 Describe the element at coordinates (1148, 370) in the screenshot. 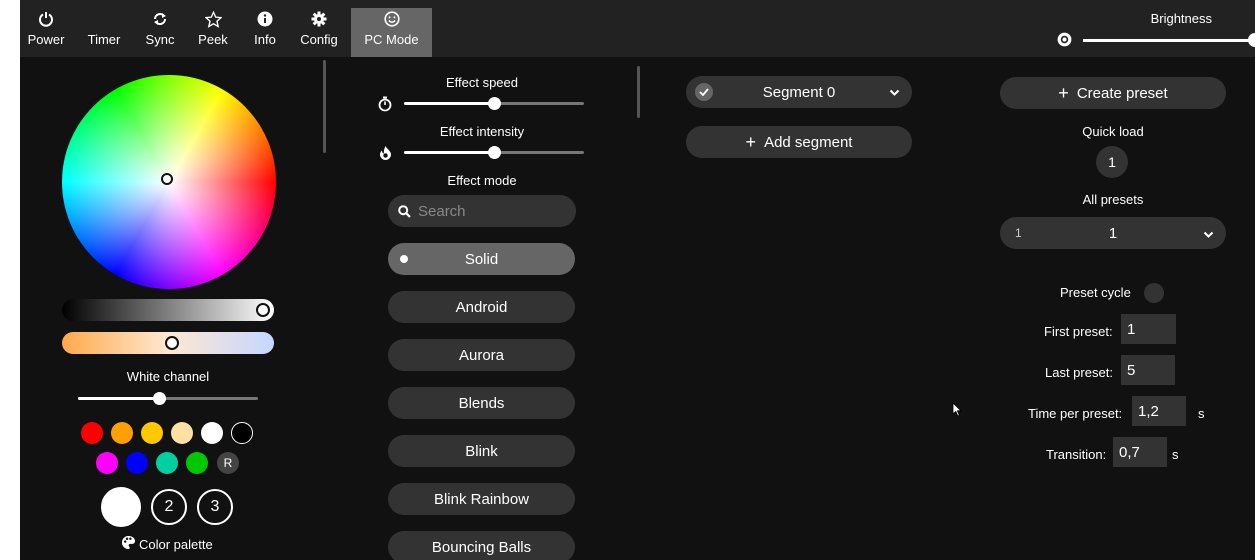

I see `last-preset-field: 5` at that location.